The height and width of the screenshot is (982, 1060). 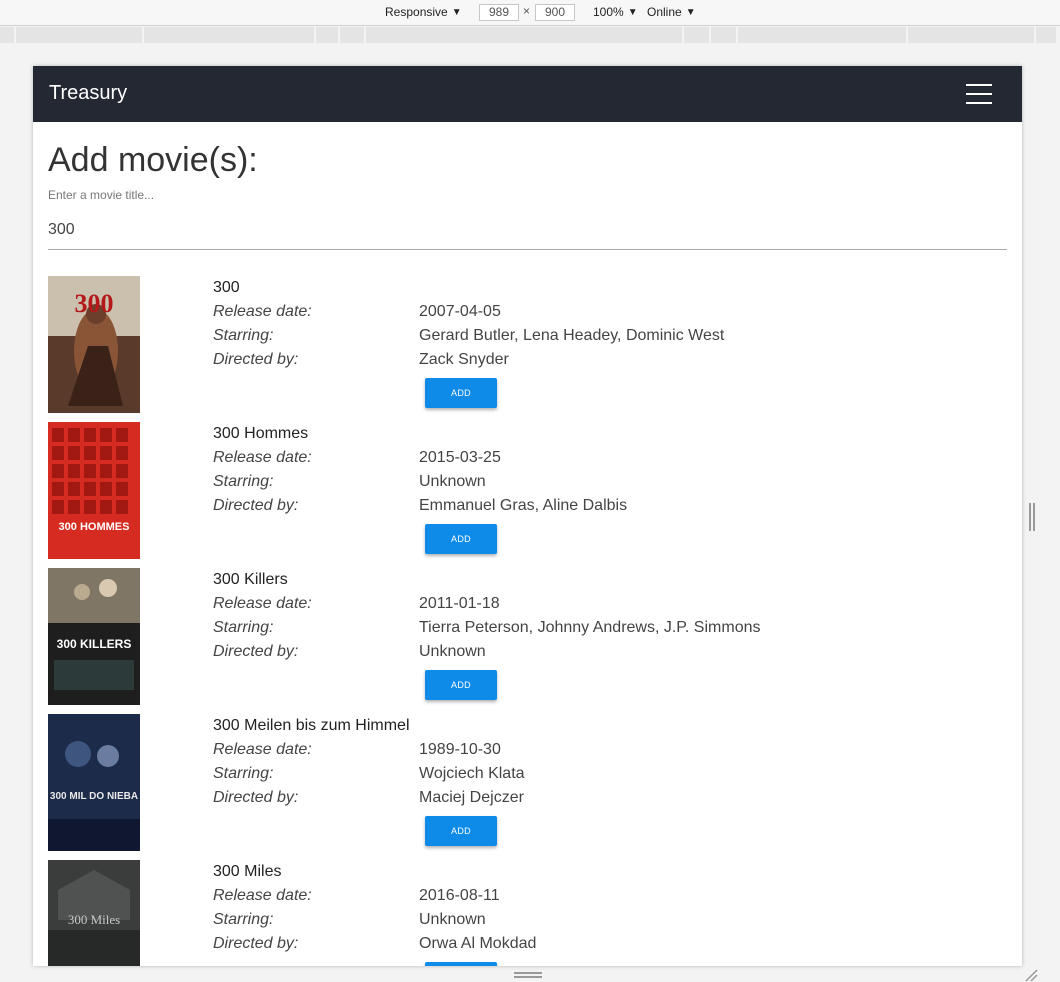 What do you see at coordinates (94, 644) in the screenshot?
I see `poster-text: 300 KILLERS` at bounding box center [94, 644].